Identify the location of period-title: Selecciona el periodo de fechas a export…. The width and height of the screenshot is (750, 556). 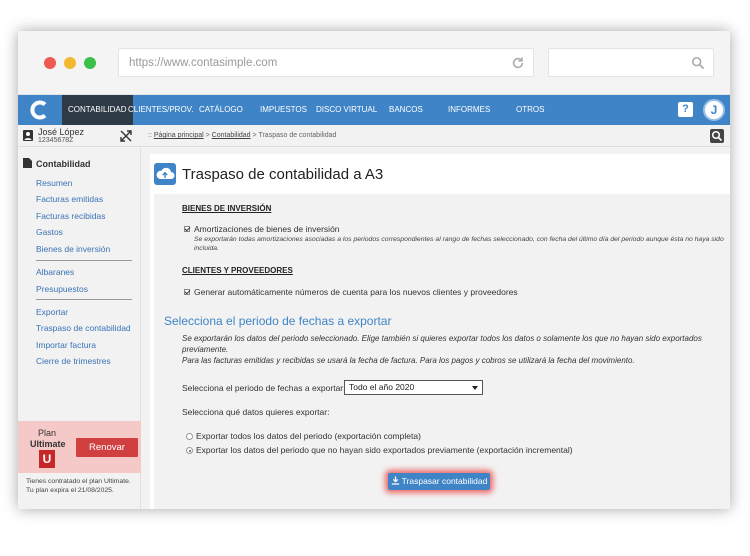
(278, 321).